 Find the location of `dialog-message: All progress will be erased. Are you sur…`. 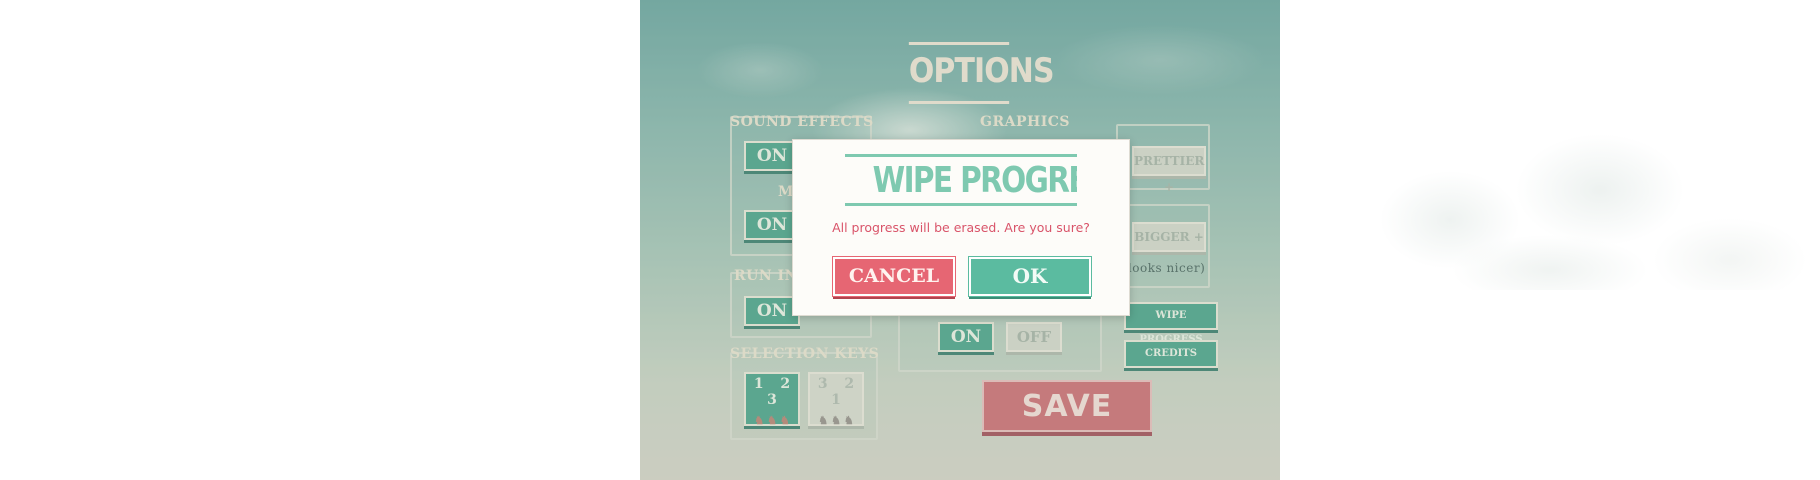

dialog-message: All progress will be erased. Are you sur… is located at coordinates (961, 227).